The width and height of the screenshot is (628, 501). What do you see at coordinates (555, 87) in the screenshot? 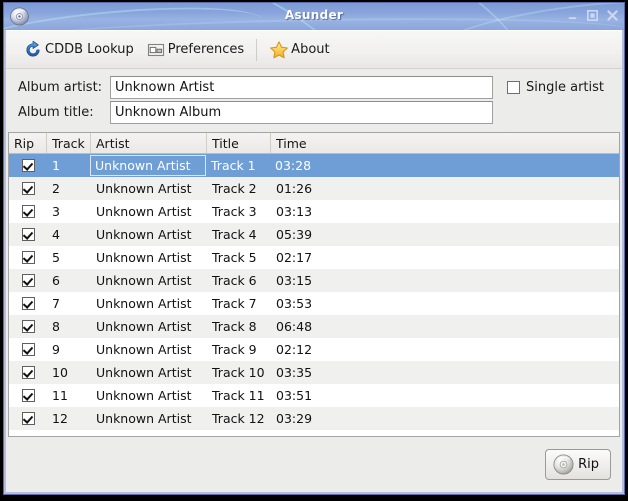
I see `single-artist-checkbox: Single artist` at bounding box center [555, 87].